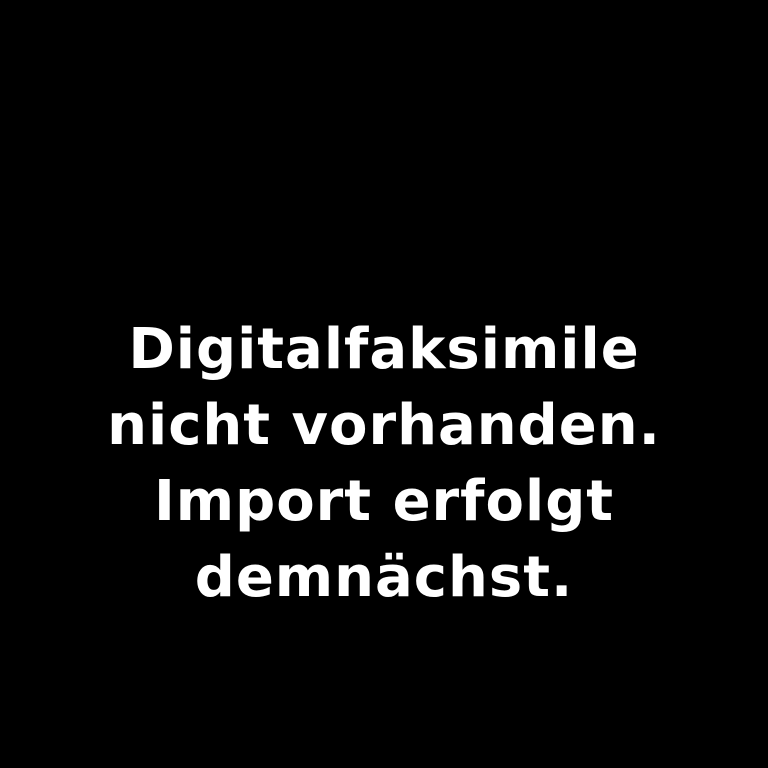  I want to click on message-line-2: nicht vorhanden., so click(384, 425).